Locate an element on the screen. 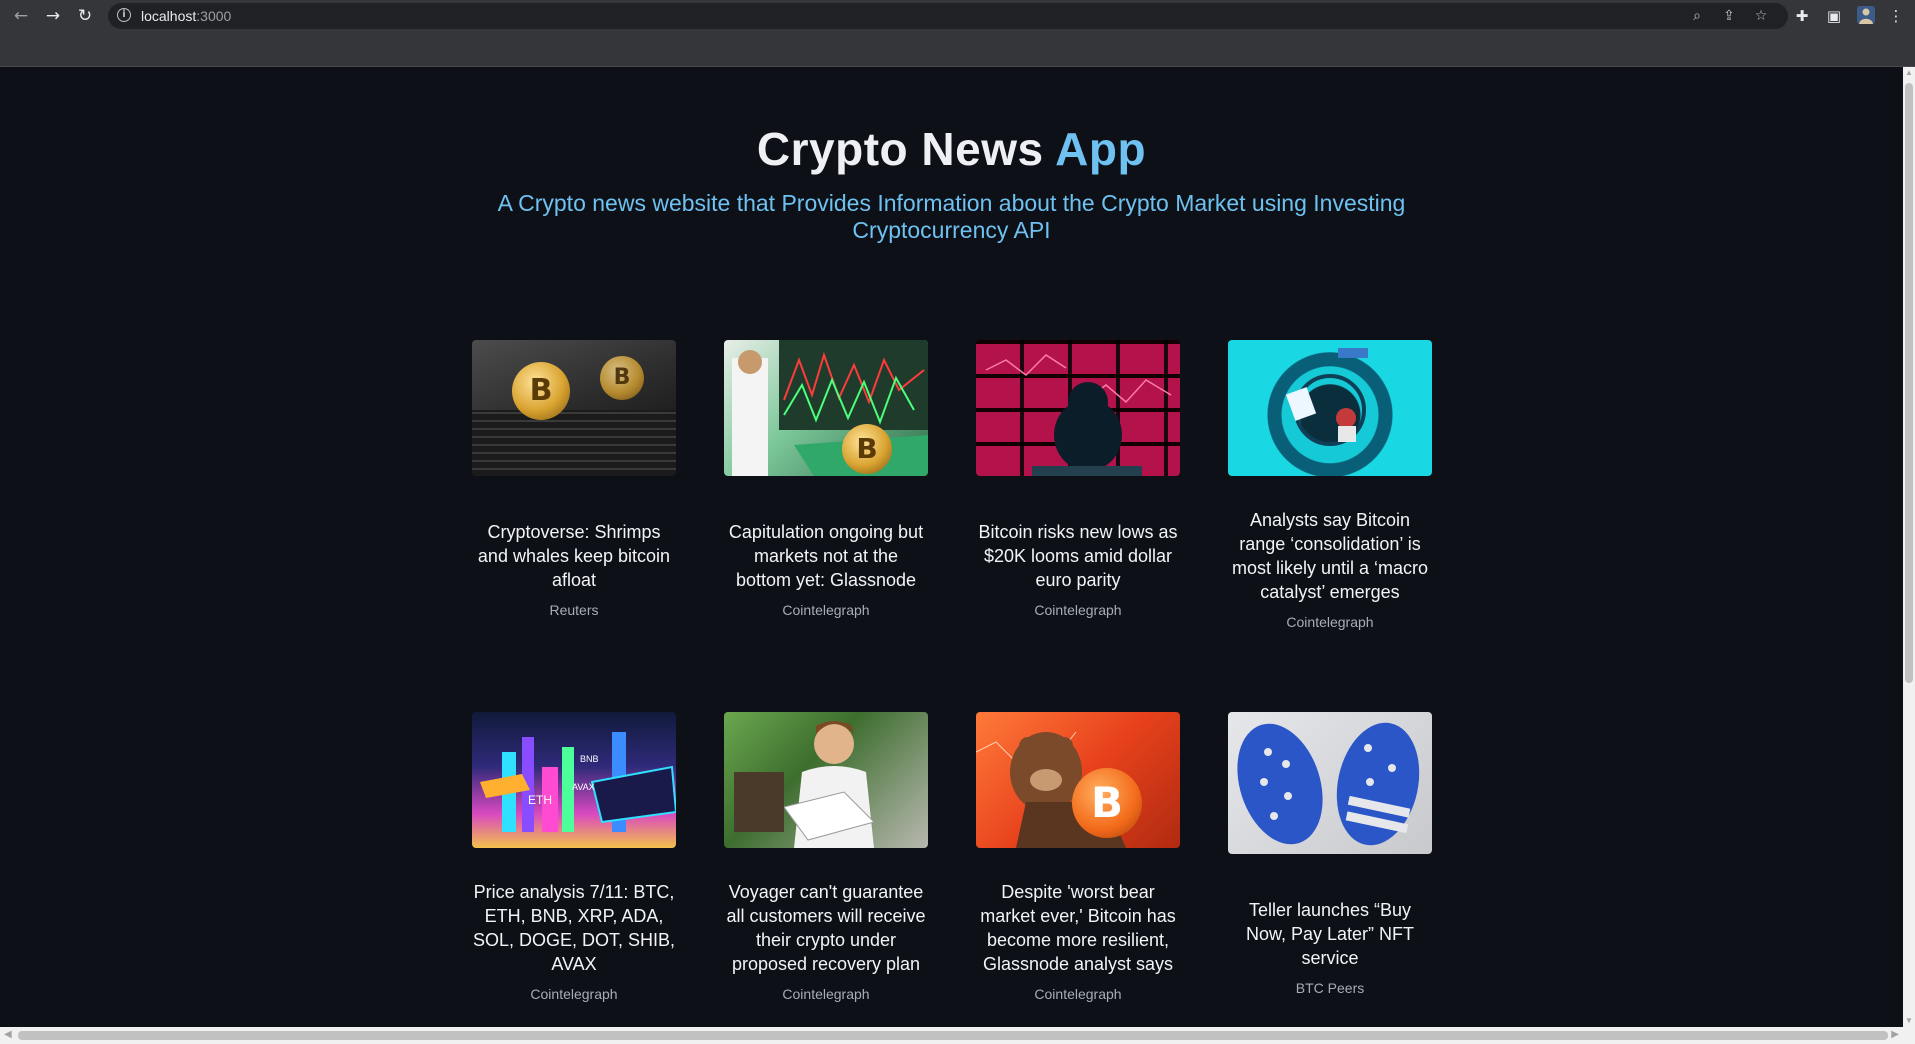  horizontal-scroll-thumb is located at coordinates (953, 1035).